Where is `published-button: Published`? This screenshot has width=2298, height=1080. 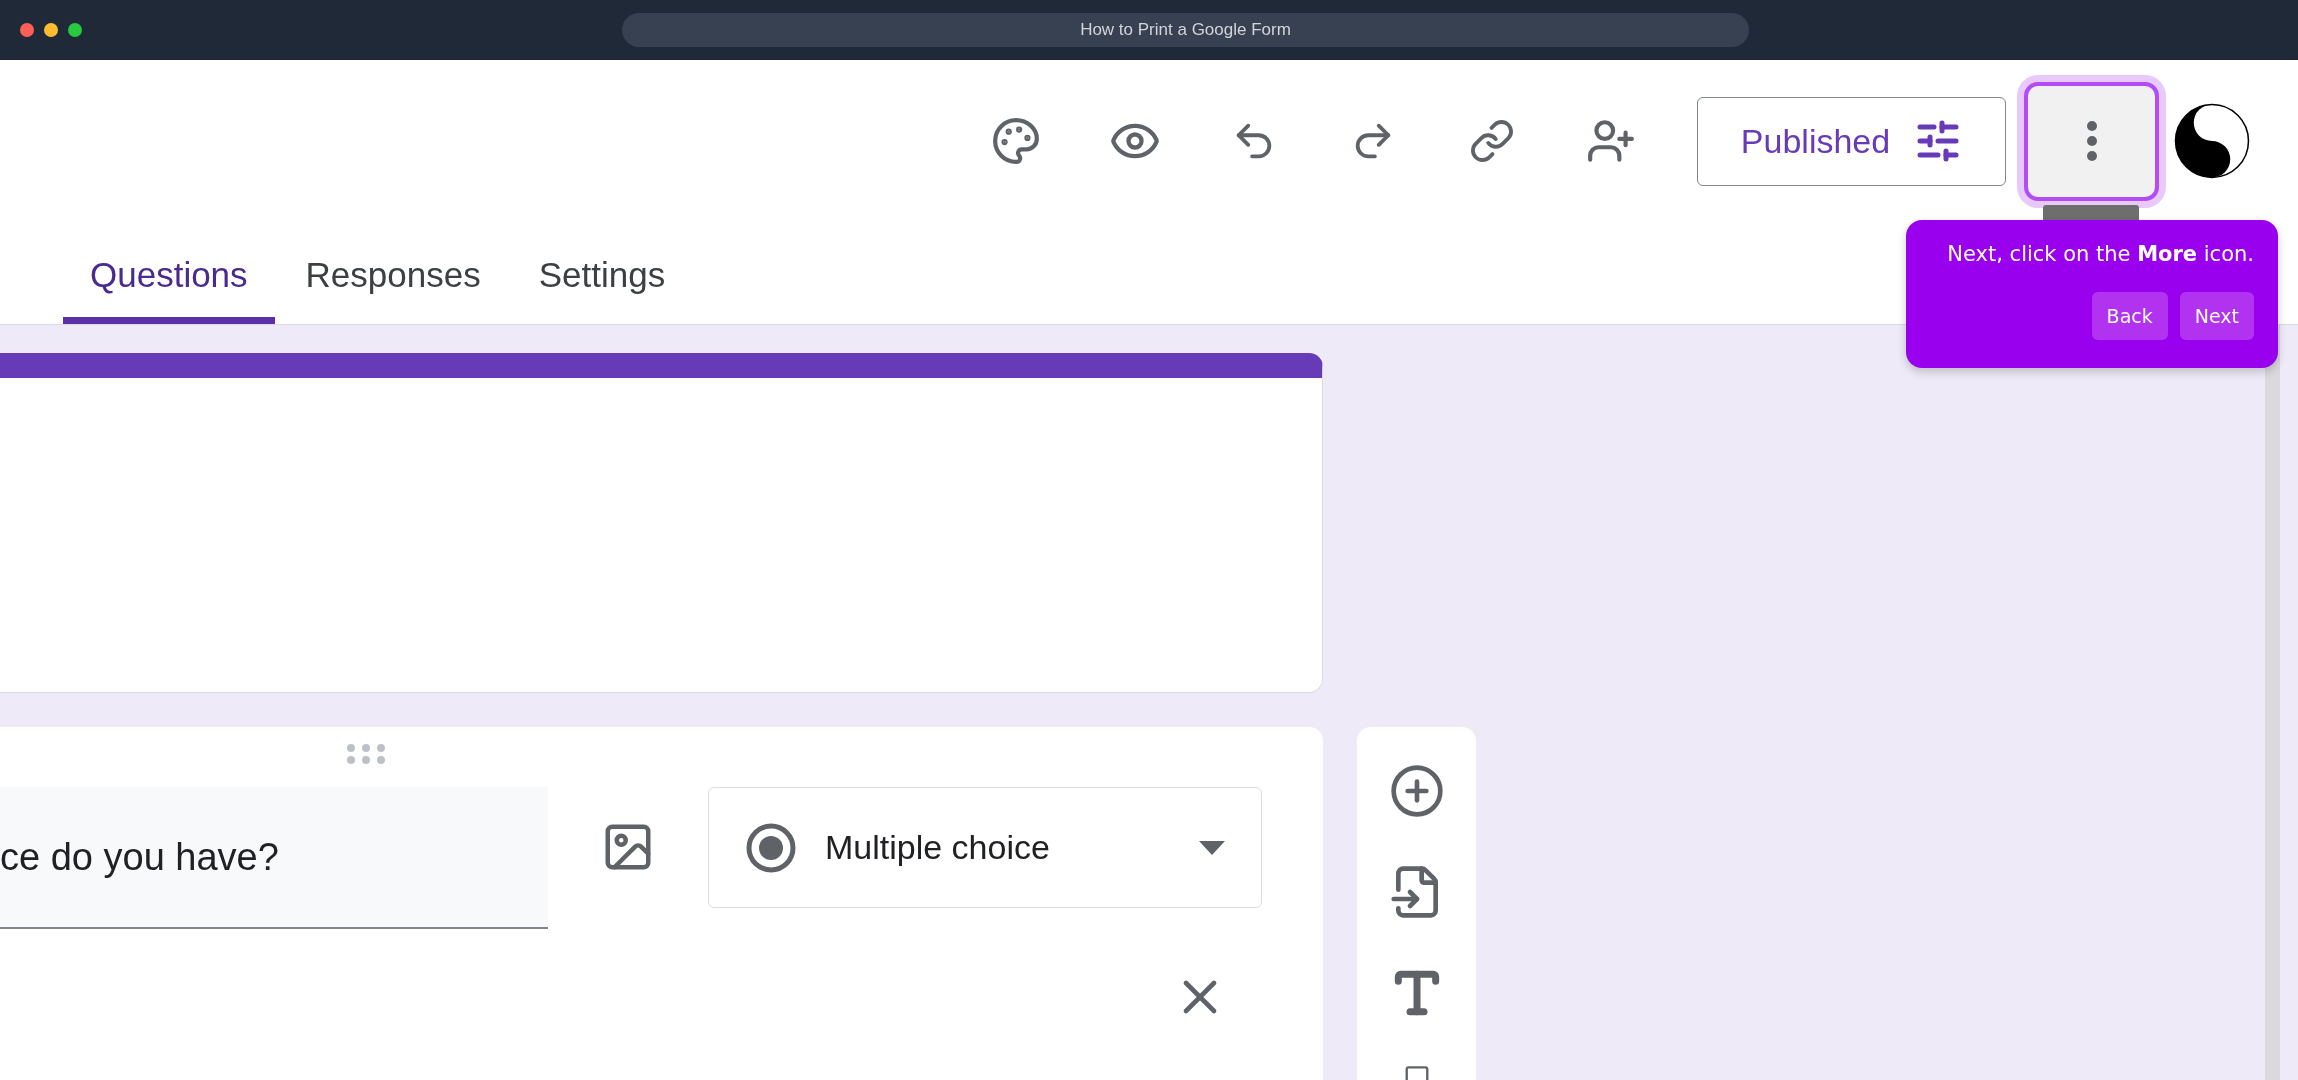 published-button: Published is located at coordinates (1851, 141).